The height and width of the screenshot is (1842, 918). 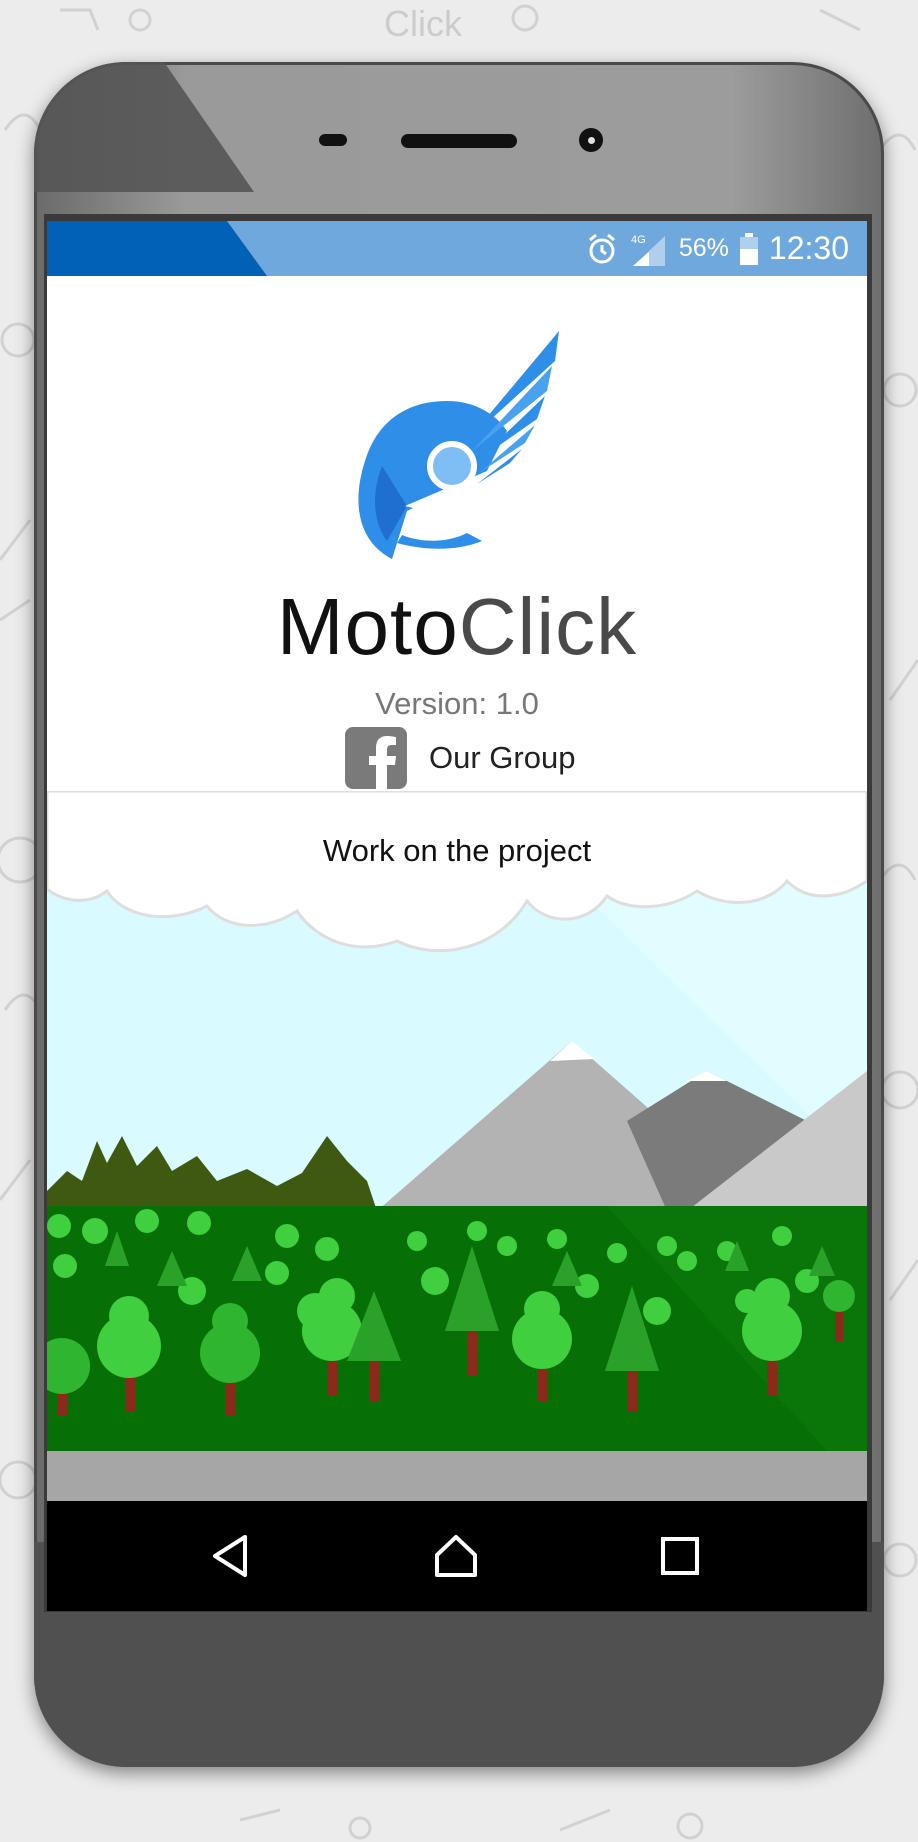 What do you see at coordinates (591, 140) in the screenshot?
I see `front-camera-icon` at bounding box center [591, 140].